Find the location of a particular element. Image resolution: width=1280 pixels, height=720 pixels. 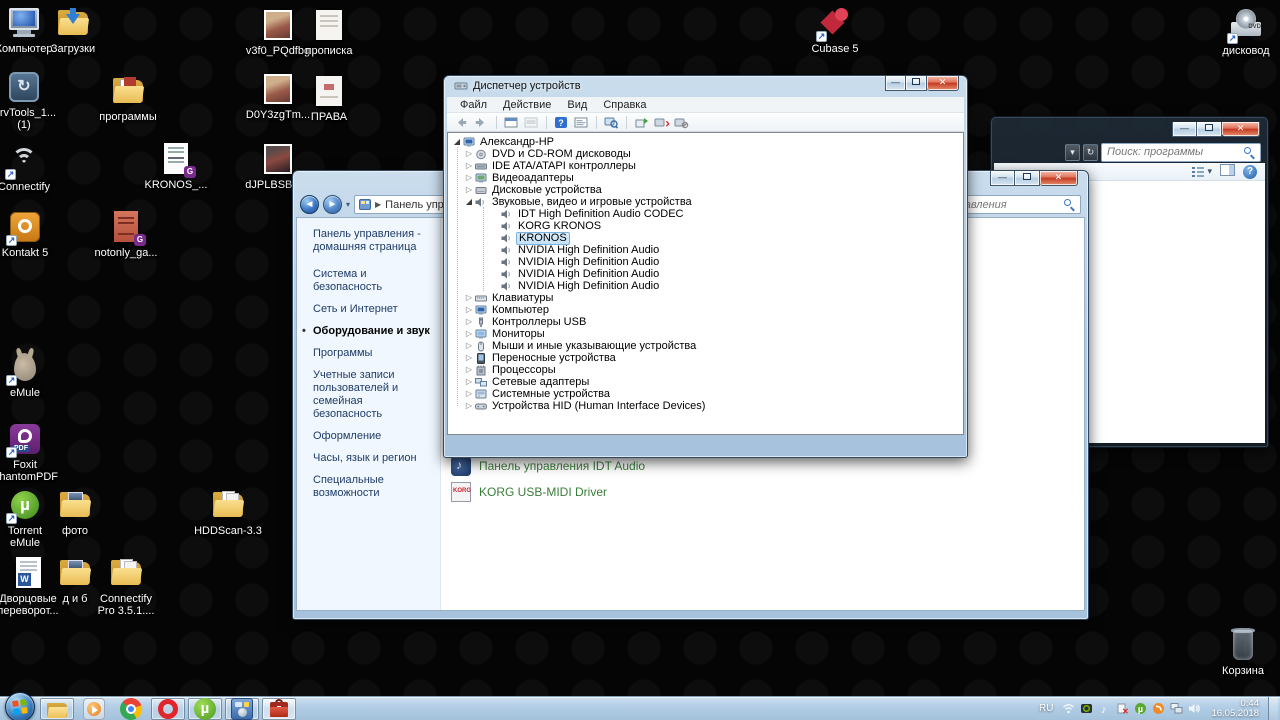

refresh-button: ↻ is located at coordinates (1090, 152).